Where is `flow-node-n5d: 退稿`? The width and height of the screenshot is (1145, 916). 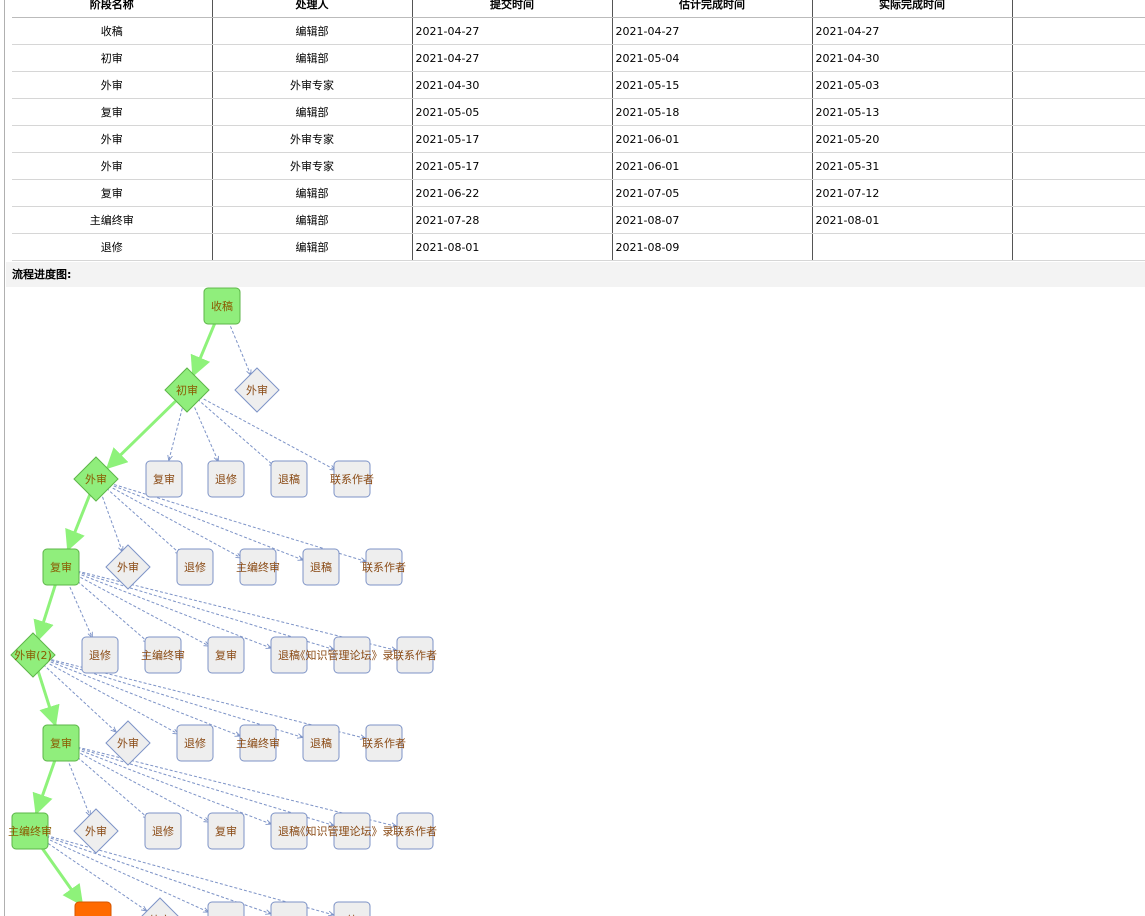 flow-node-n5d: 退稿 is located at coordinates (321, 743).